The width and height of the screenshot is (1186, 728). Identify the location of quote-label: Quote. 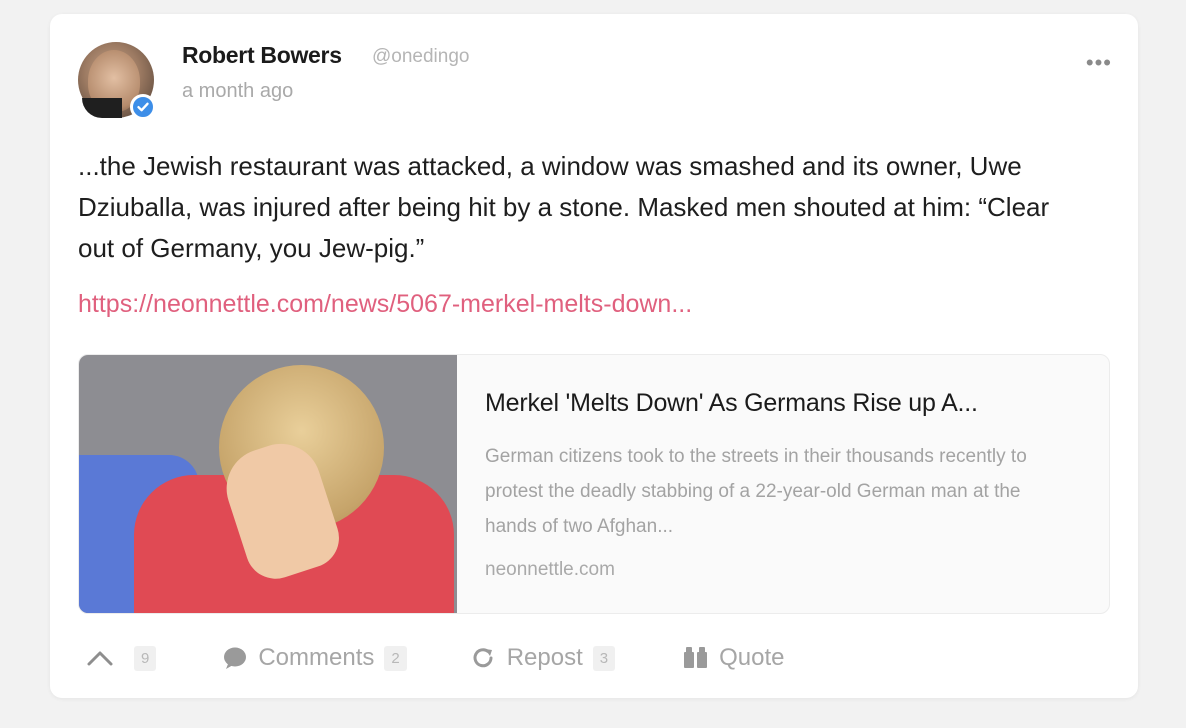
(752, 657).